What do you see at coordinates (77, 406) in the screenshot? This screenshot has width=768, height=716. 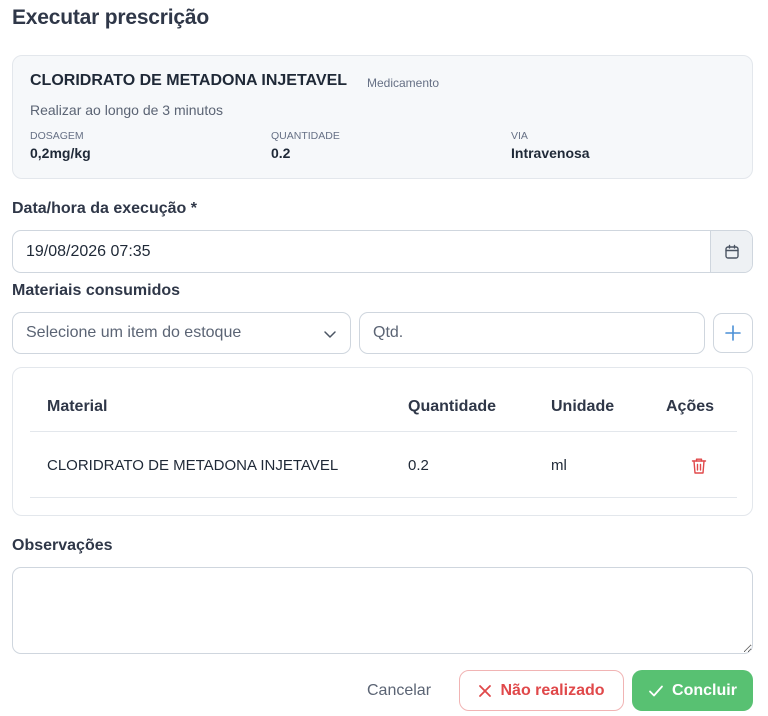 I see `column-header-material: Material` at bounding box center [77, 406].